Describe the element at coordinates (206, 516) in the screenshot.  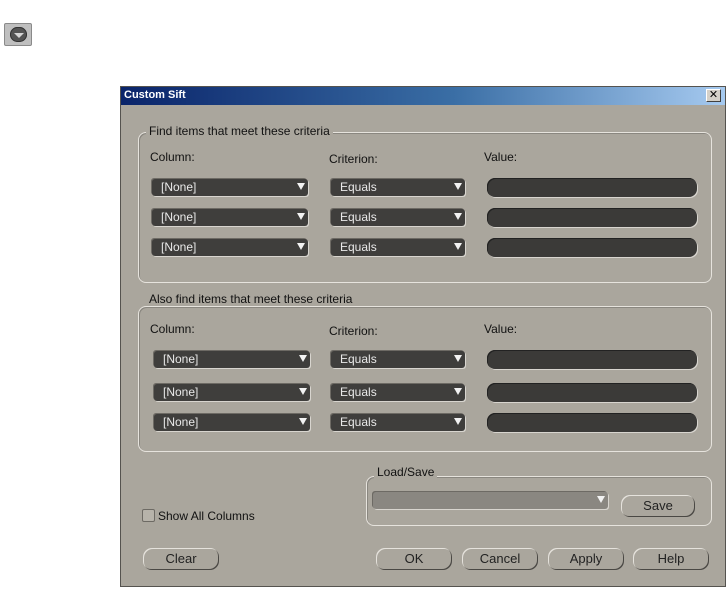
I see `show-all-columns-label: Show All Columns` at that location.